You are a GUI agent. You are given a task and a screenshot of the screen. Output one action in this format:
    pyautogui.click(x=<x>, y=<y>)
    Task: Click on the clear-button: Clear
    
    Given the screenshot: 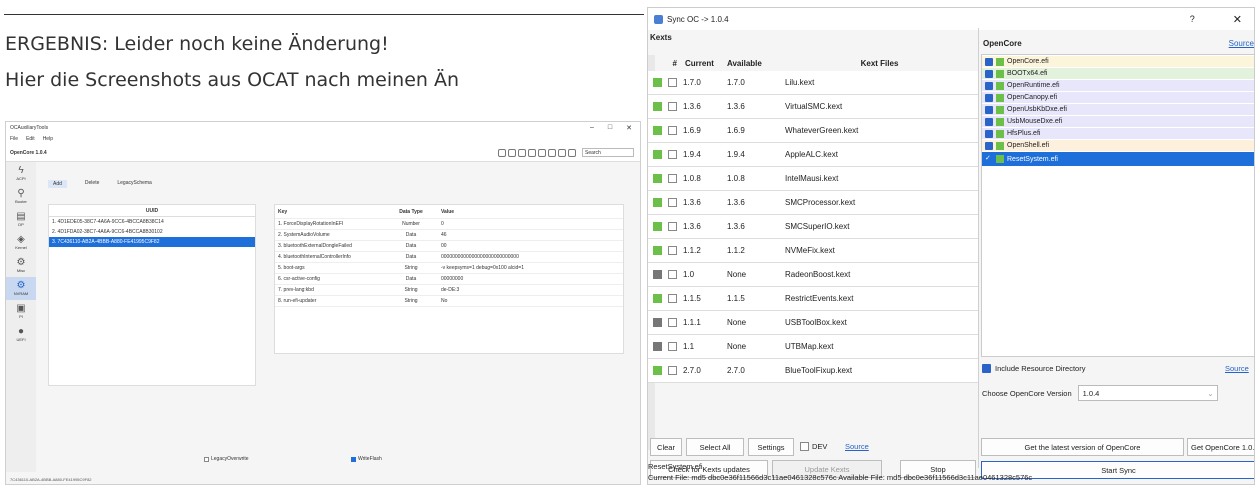 What is the action you would take?
    pyautogui.click(x=666, y=447)
    